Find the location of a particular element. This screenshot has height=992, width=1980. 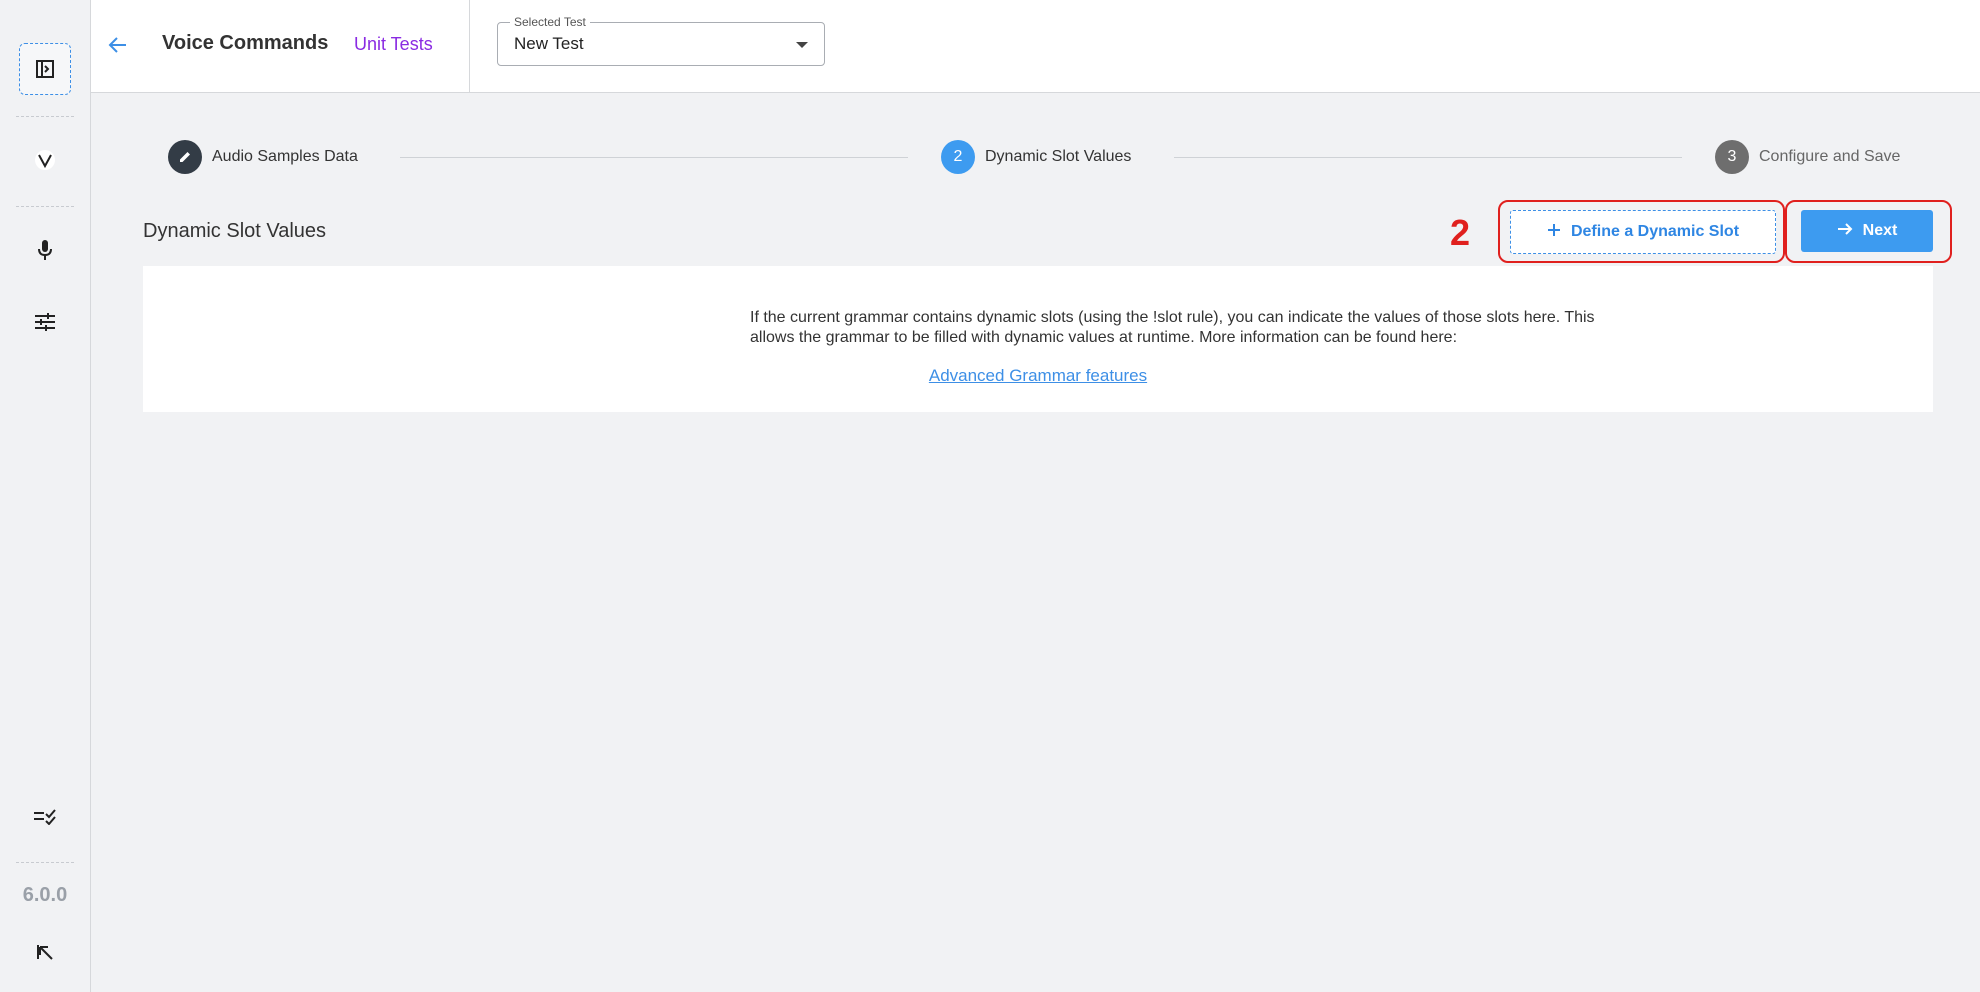

define-button-label: Define a Dynamic Slot is located at coordinates (1655, 231).